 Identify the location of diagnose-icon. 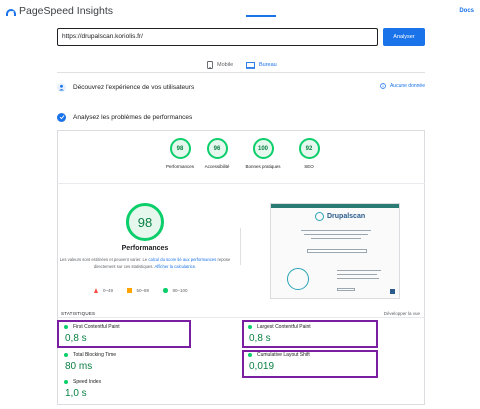
(61, 117).